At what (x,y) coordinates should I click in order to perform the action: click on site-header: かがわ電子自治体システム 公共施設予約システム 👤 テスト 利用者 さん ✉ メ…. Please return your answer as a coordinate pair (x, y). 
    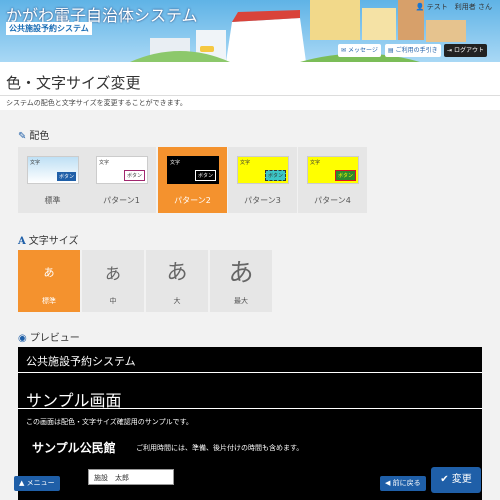
    Looking at the image, I should click on (250, 31).